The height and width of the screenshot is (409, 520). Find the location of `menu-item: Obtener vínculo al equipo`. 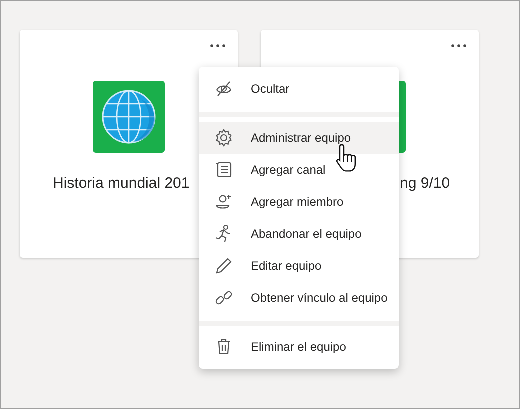

menu-item: Obtener vínculo al equipo is located at coordinates (299, 298).